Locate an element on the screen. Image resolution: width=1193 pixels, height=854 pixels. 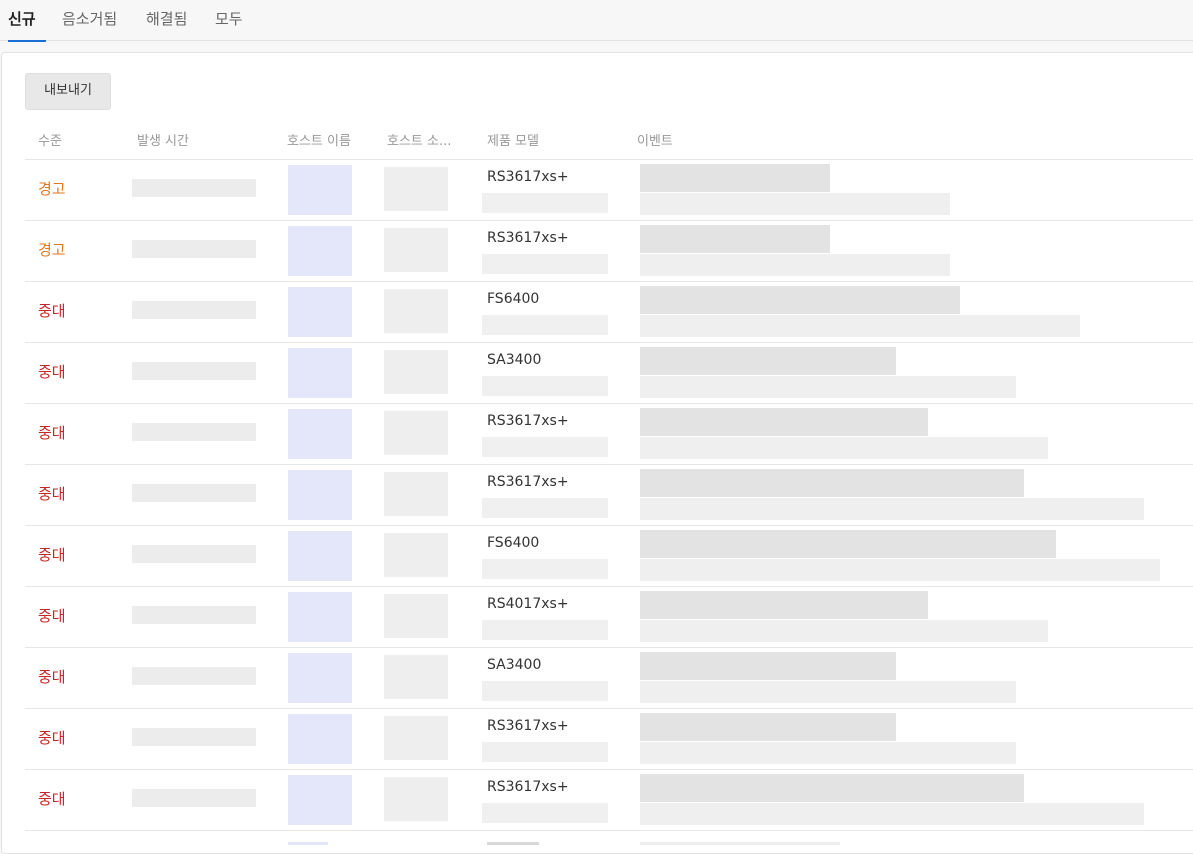
table-row-partial is located at coordinates (596, 841).